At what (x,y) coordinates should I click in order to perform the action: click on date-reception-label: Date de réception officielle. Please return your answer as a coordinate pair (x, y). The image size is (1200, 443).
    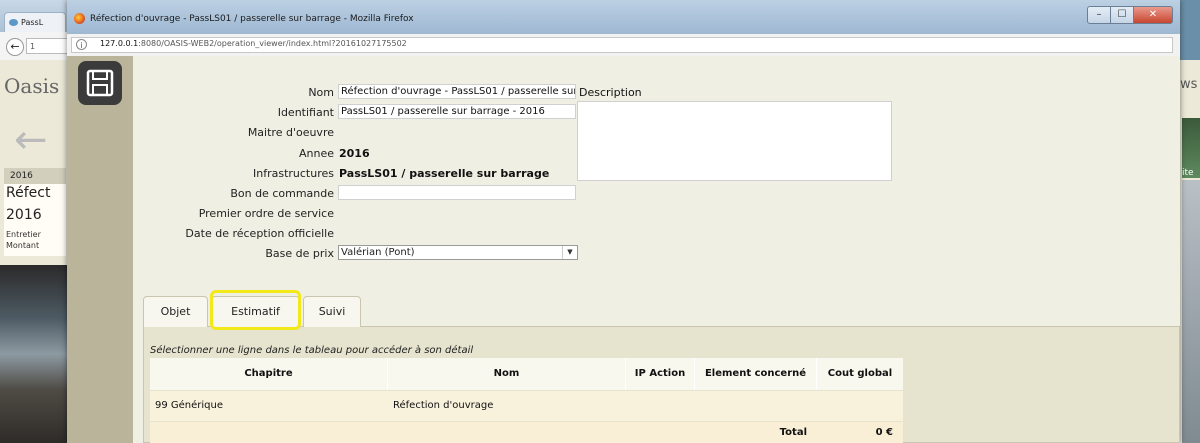
    Looking at the image, I should click on (259, 233).